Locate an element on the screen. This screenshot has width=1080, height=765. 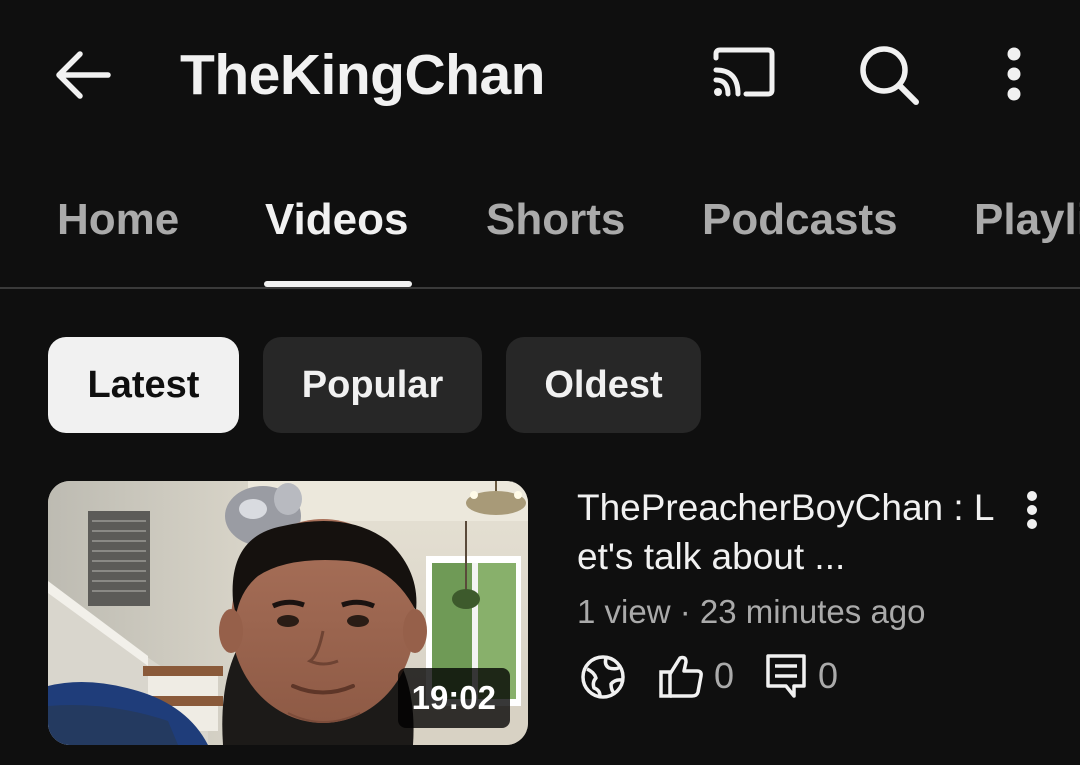
back-arrow-icon is located at coordinates (83, 75).